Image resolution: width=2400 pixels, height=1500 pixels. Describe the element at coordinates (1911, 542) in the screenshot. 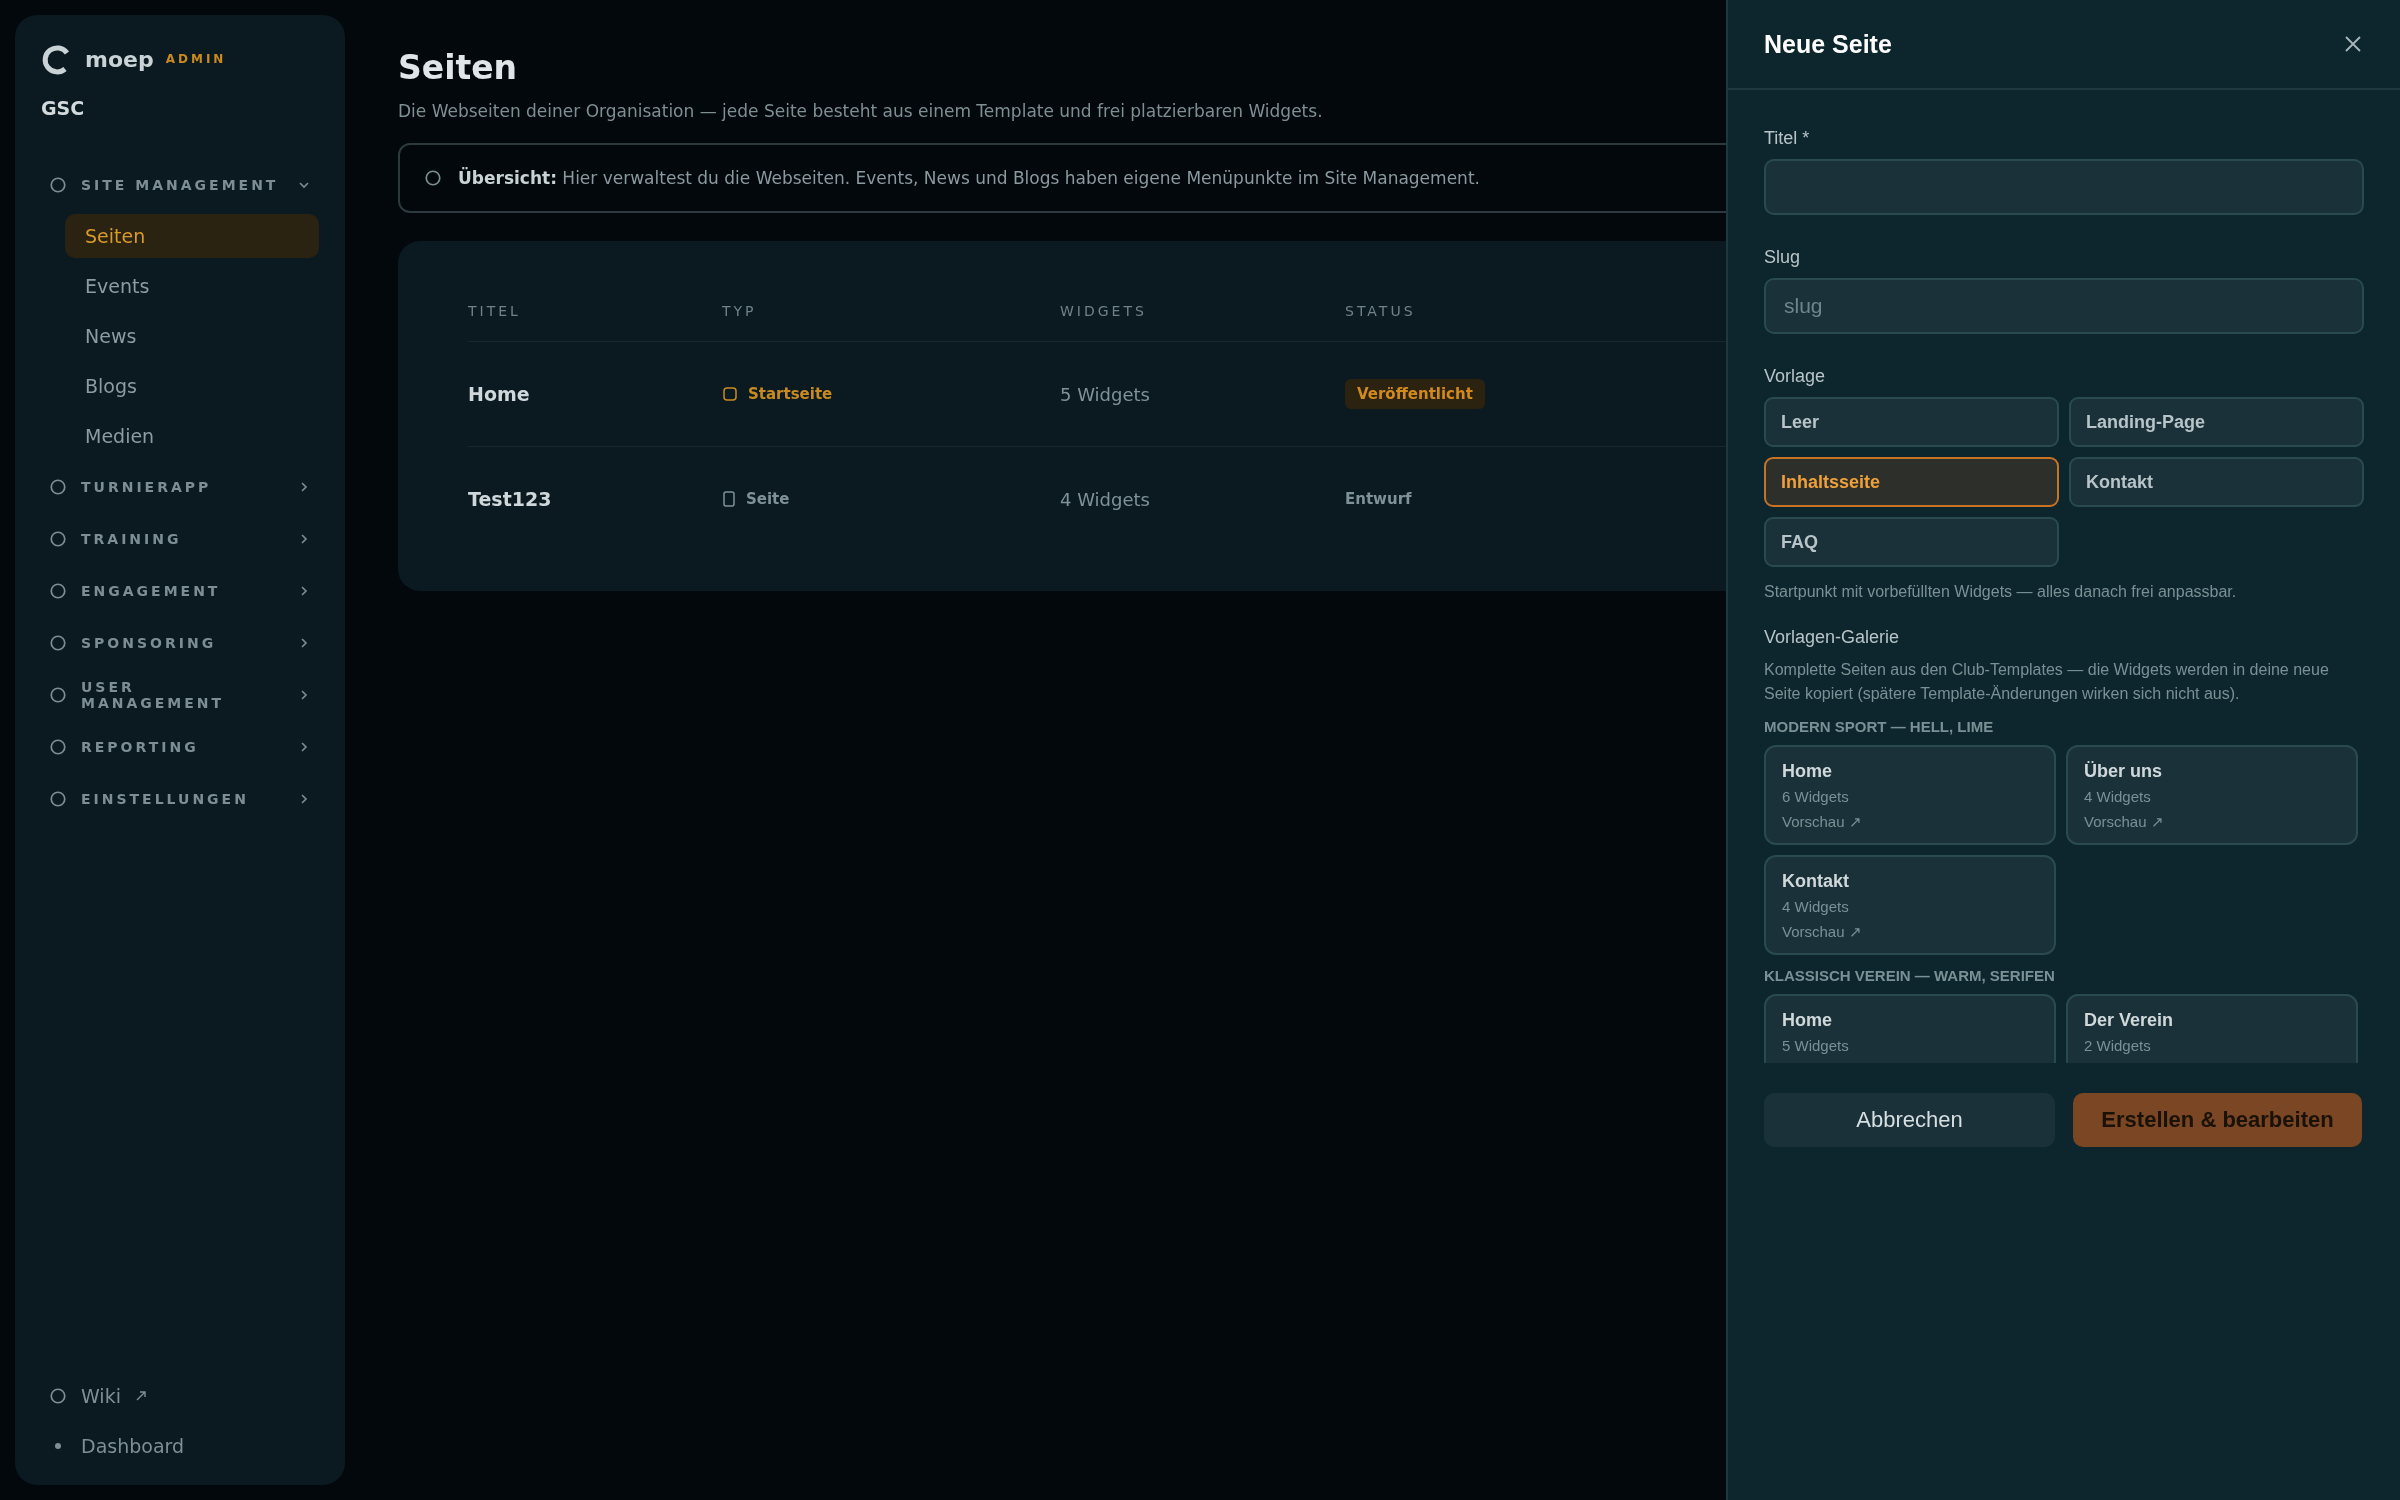

I see `template-option: FAQ` at that location.